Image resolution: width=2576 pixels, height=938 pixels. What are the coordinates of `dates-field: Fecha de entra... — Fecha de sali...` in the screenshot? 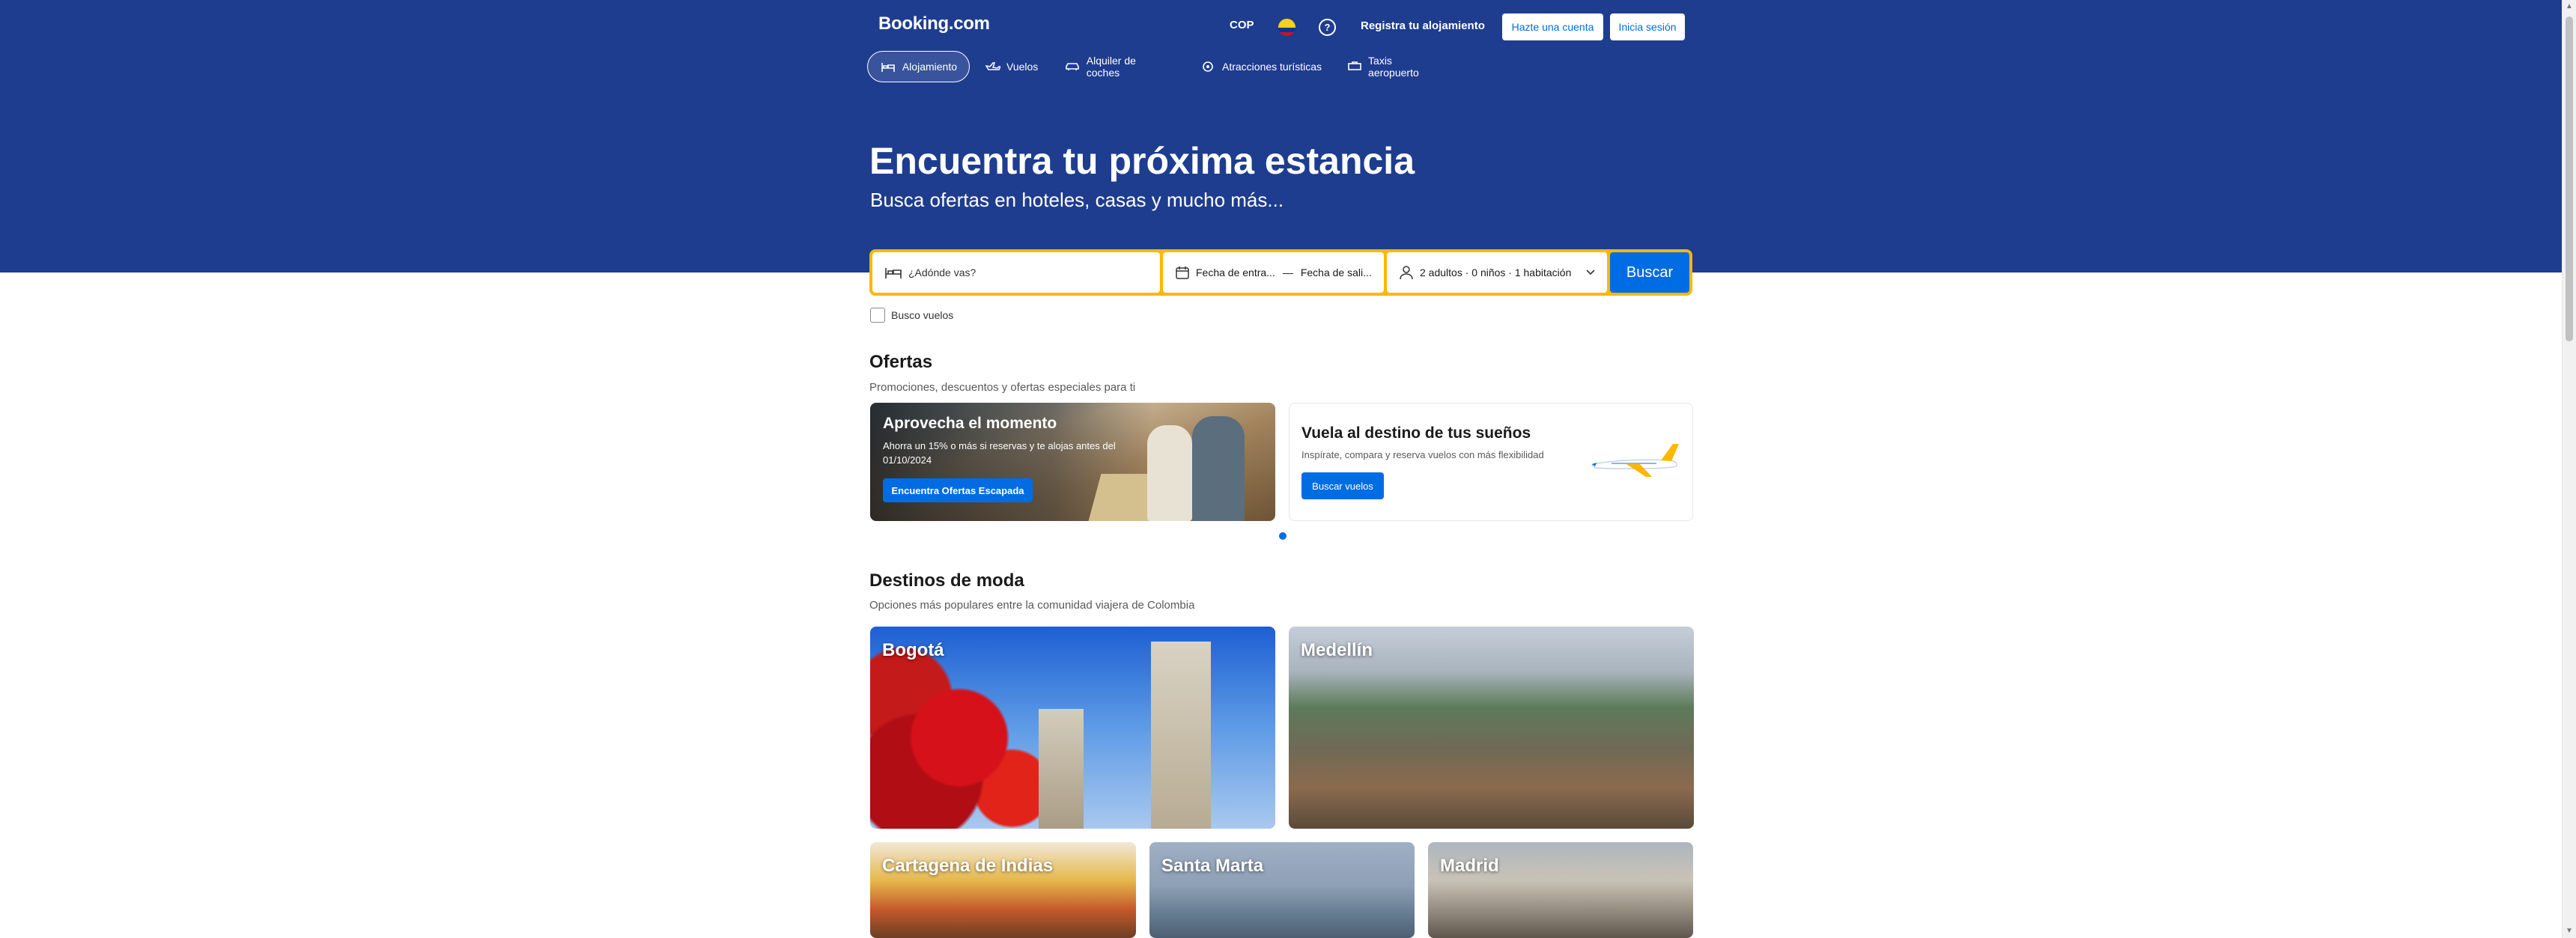 It's located at (1273, 272).